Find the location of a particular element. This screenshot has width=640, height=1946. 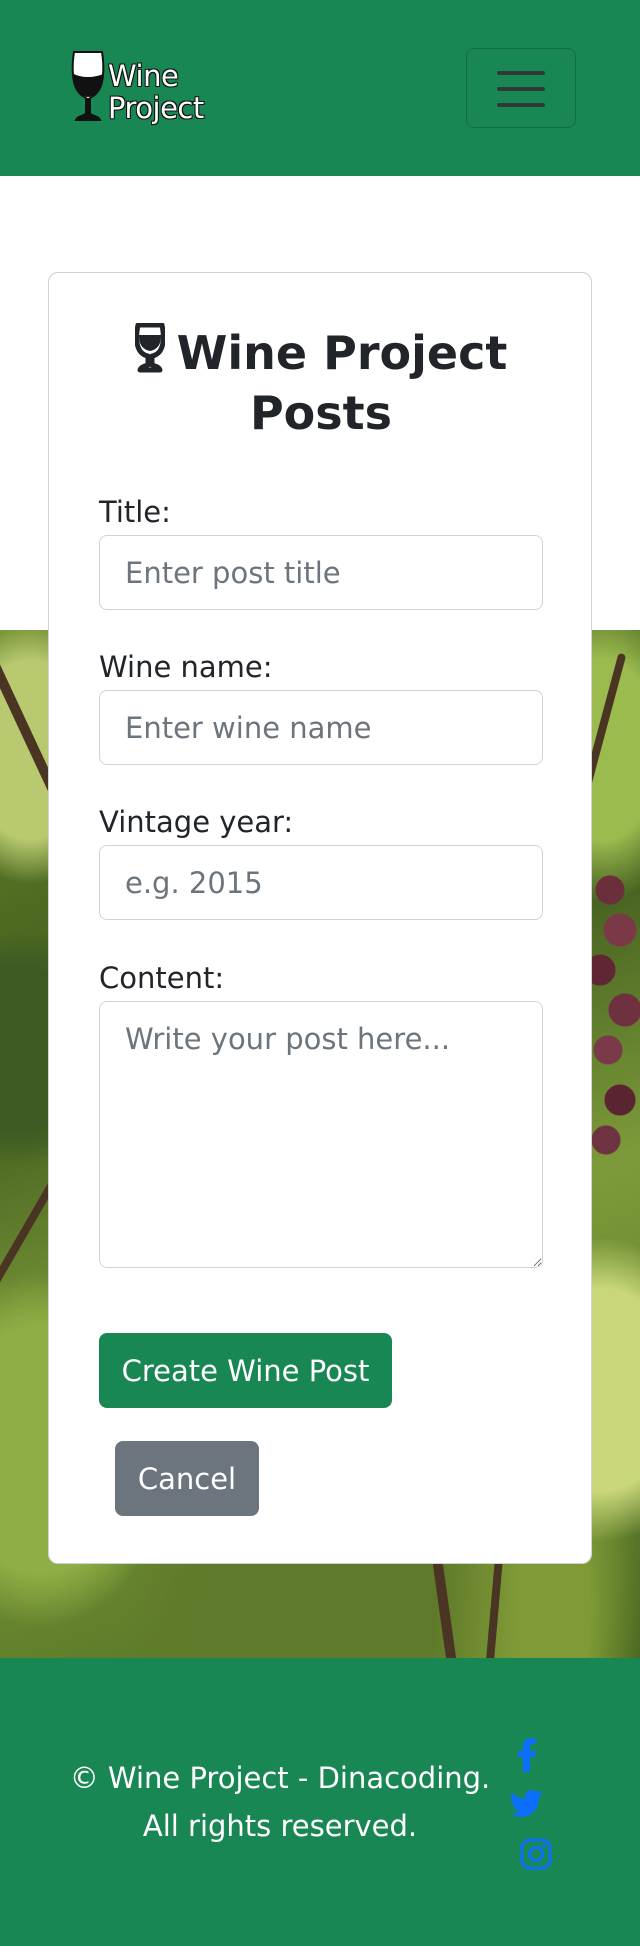

brand-text: Wine Project is located at coordinates (156, 92).